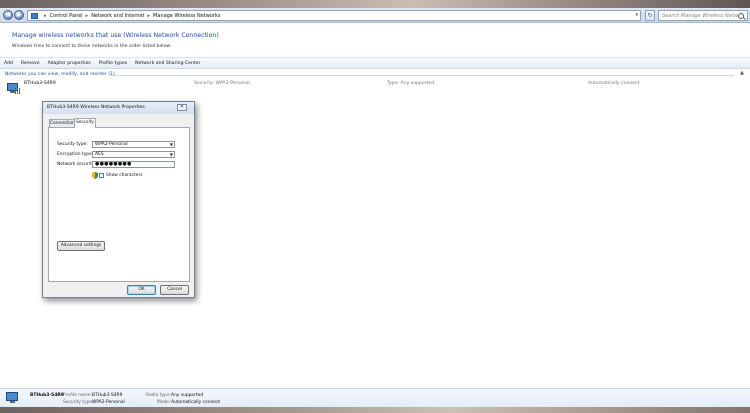  I want to click on control-panel-icon, so click(34, 15).